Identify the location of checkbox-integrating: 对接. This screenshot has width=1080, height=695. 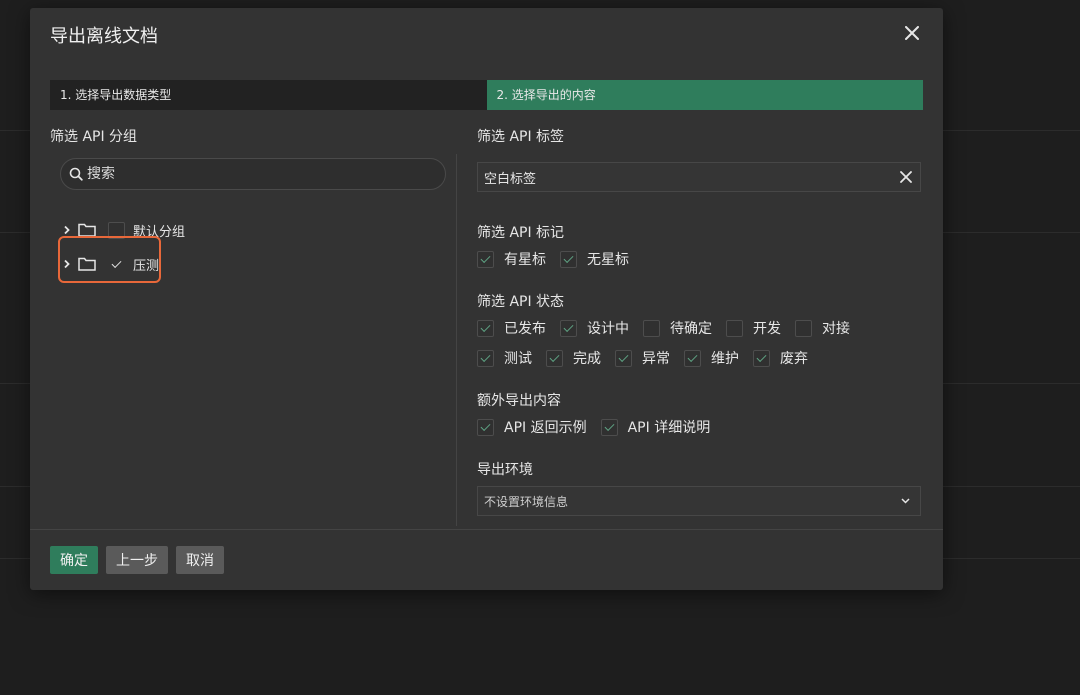
(822, 328).